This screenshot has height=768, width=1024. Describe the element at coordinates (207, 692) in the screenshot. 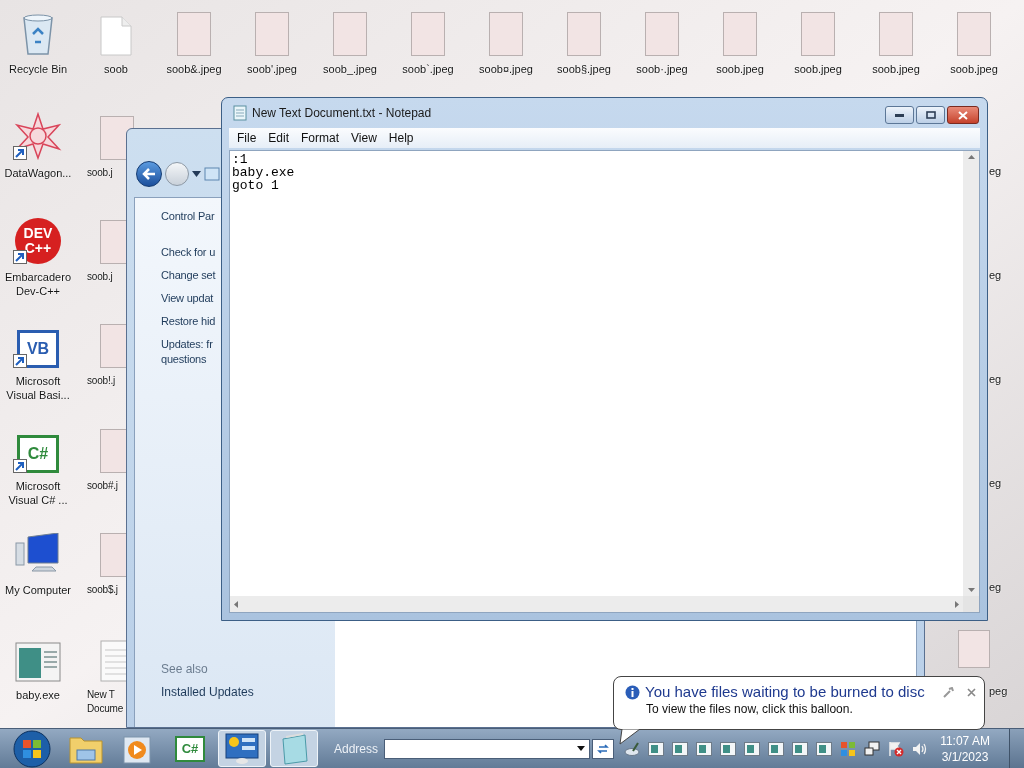

I see `see-also-link: Installed Updates` at that location.